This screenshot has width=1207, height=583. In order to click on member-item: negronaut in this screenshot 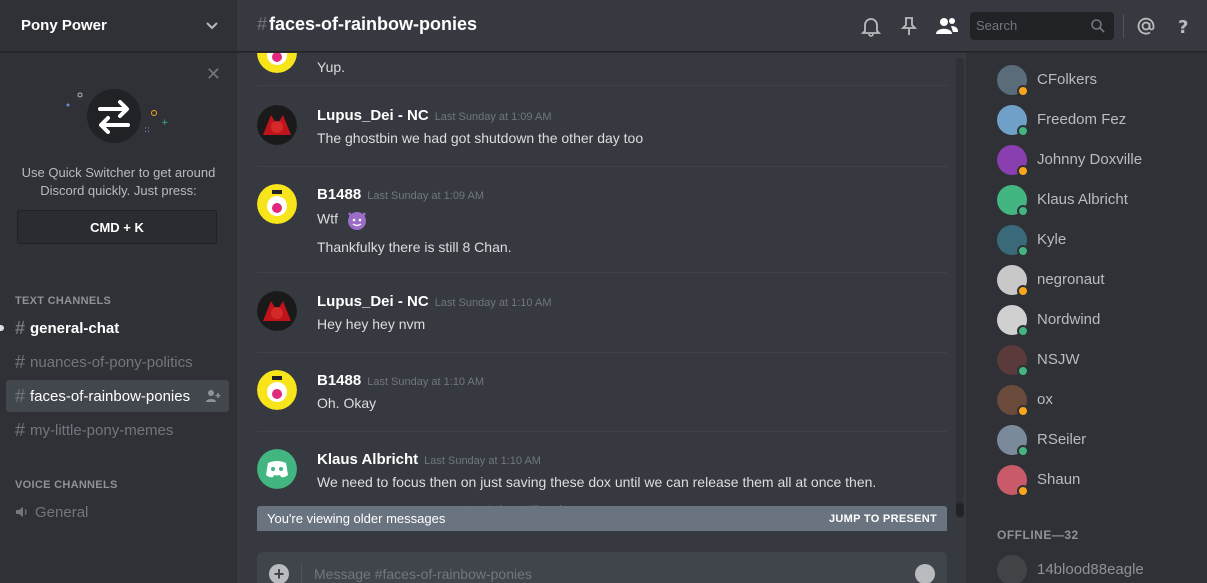, I will do `click(1097, 280)`.